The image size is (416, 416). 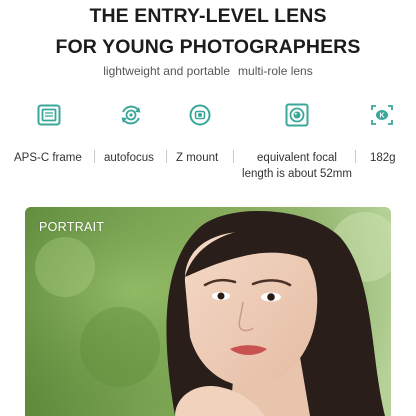 What do you see at coordinates (383, 158) in the screenshot?
I see `spec-weight: 182g` at bounding box center [383, 158].